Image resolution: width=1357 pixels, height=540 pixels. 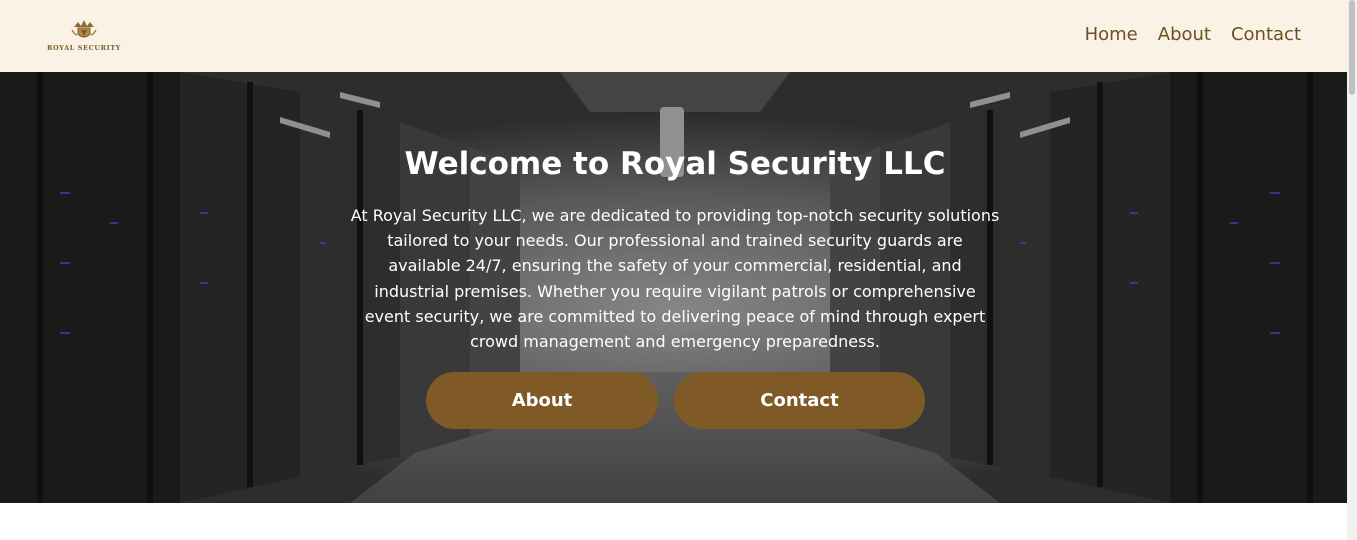 What do you see at coordinates (1111, 34) in the screenshot?
I see `nav-home-link: Home` at bounding box center [1111, 34].